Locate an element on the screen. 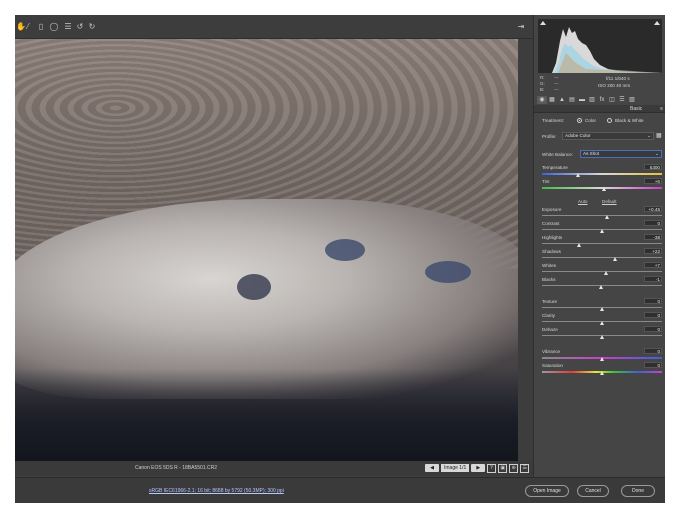  whites-slider-thumb is located at coordinates (605, 273).